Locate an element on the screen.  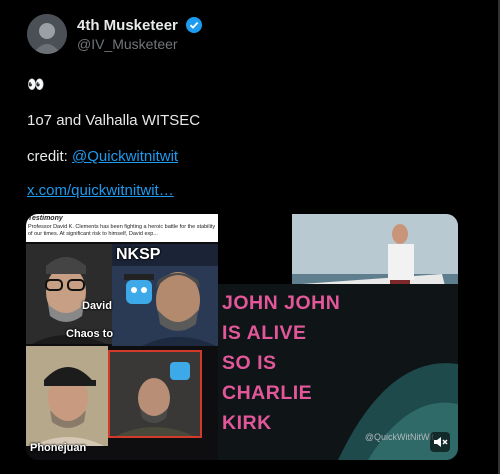
man-cap-photo is located at coordinates (67, 396).